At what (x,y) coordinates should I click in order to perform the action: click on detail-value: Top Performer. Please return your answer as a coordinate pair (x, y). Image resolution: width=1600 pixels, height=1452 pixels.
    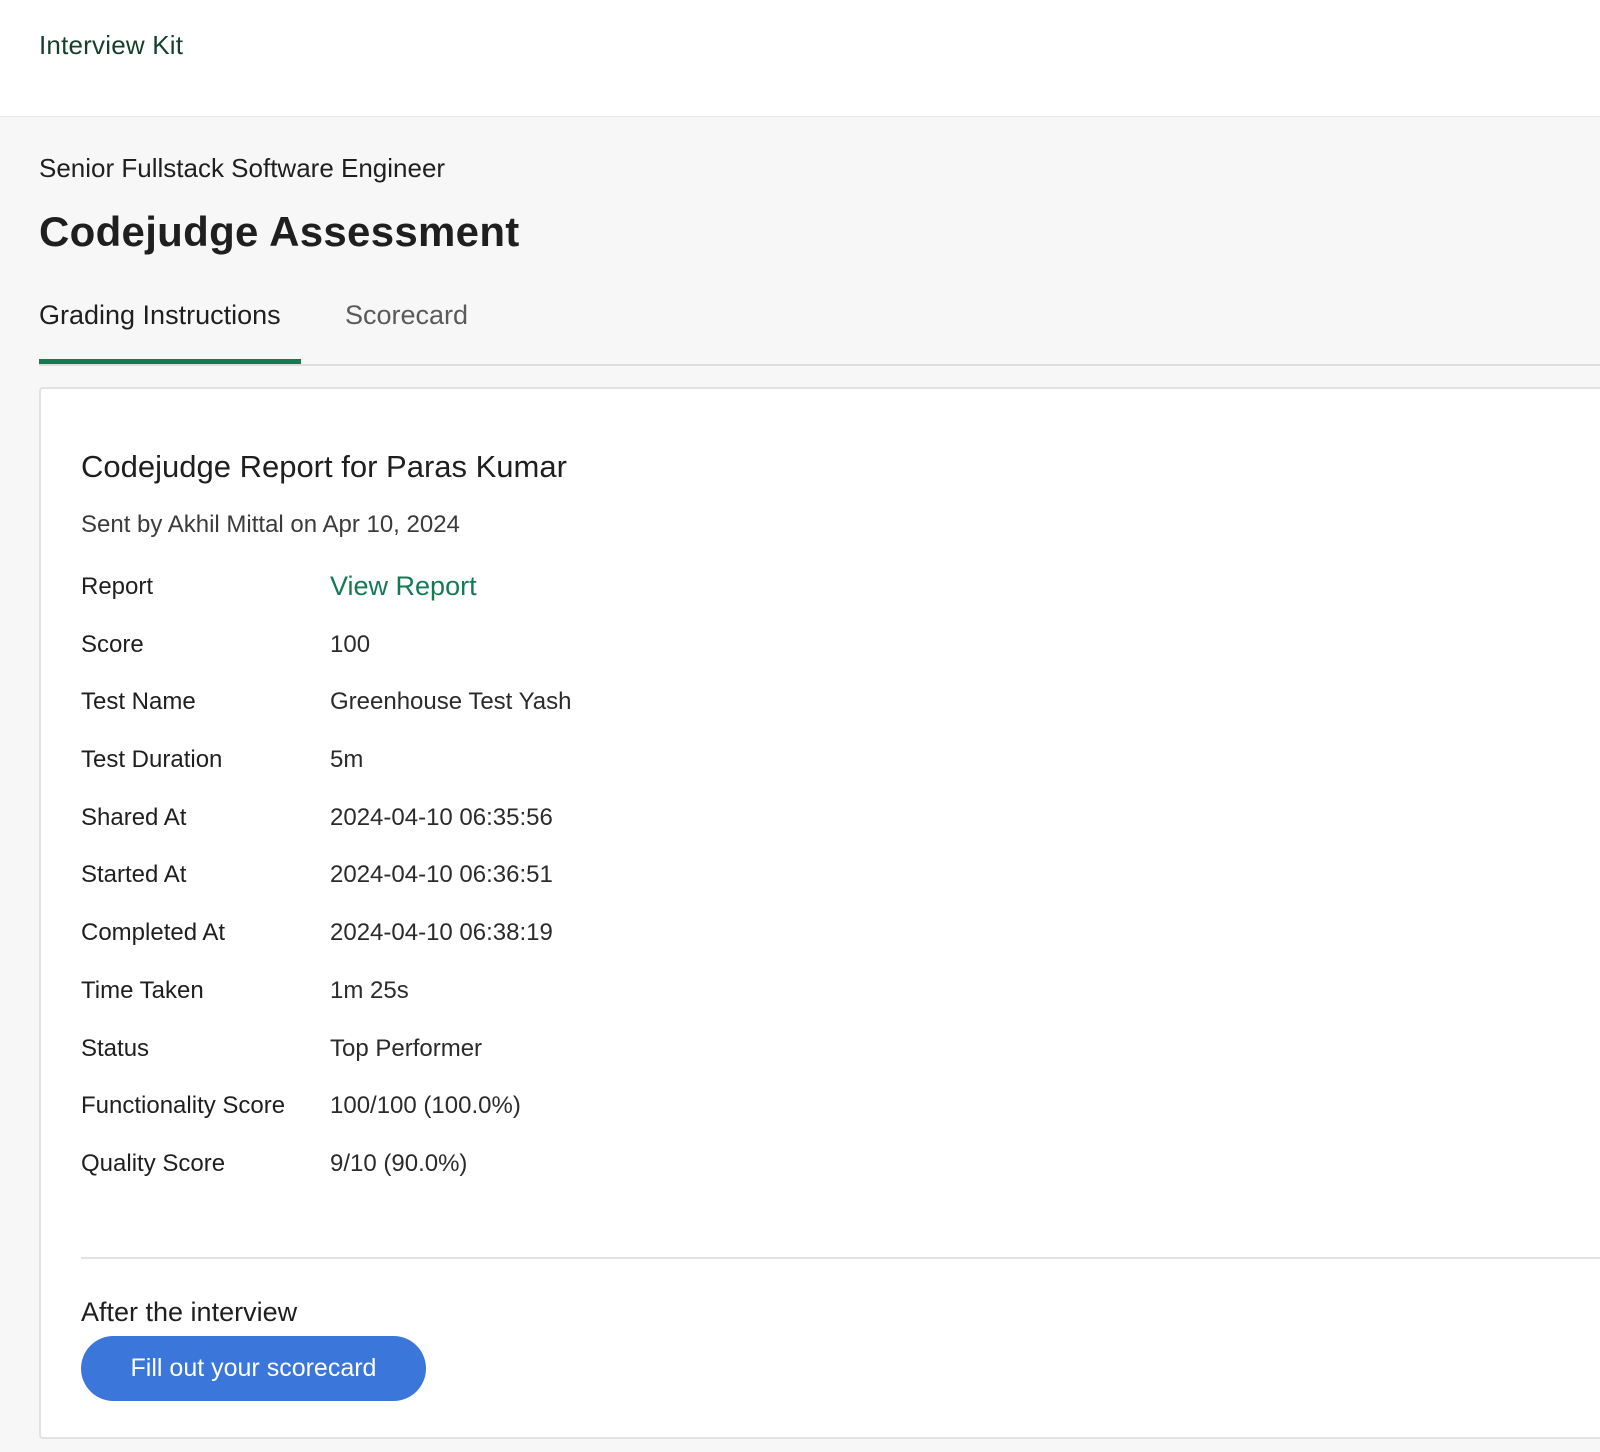
    Looking at the image, I should click on (406, 1048).